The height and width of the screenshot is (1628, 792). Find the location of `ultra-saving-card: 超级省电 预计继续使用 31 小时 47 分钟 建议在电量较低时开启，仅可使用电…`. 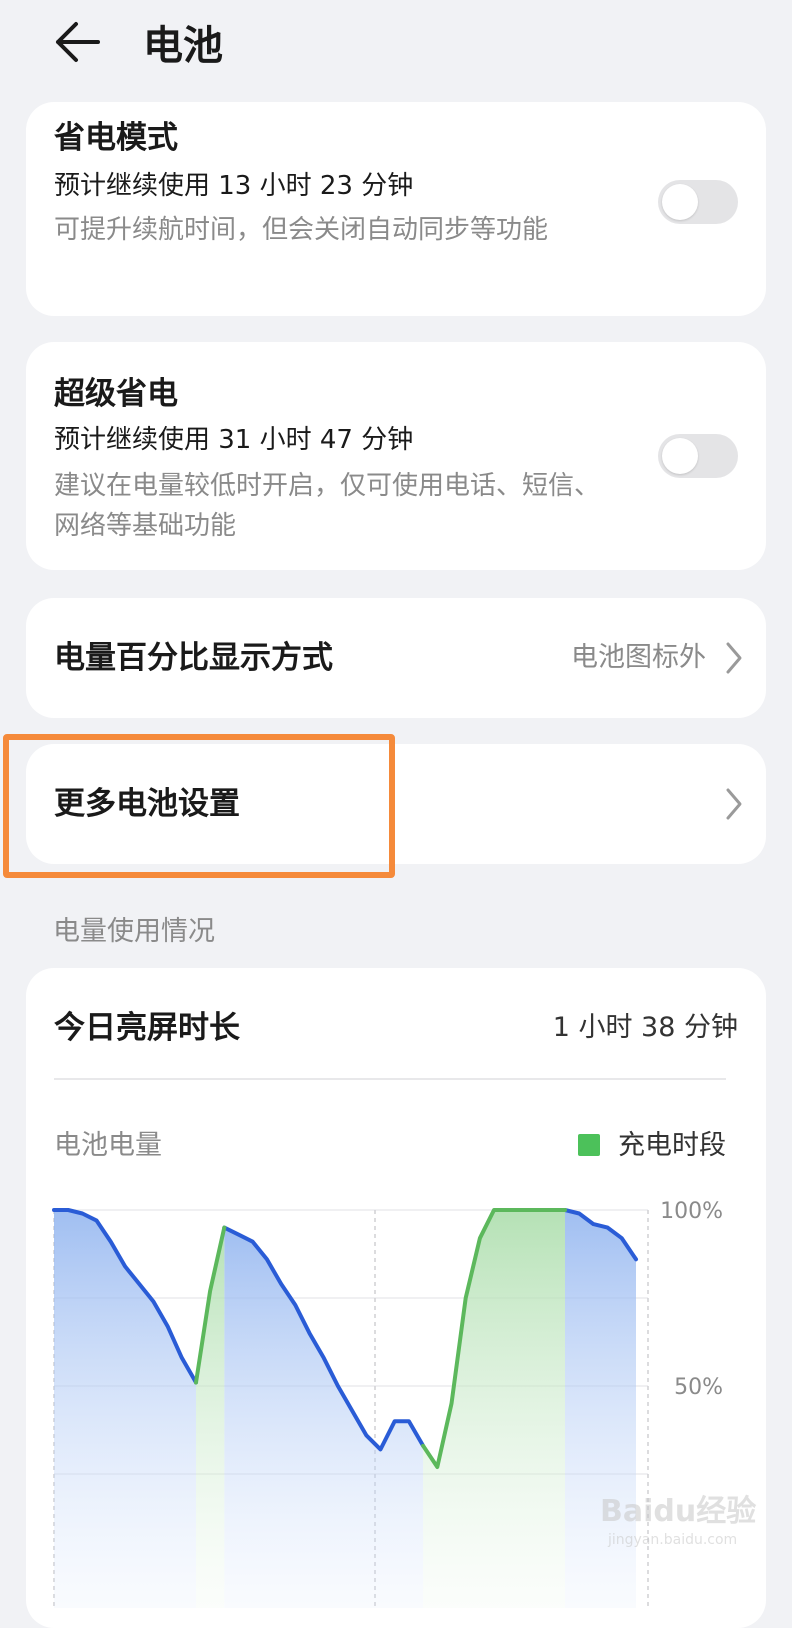

ultra-saving-card: 超级省电 预计继续使用 31 小时 47 分钟 建议在电量较低时开启，仅可使用电… is located at coordinates (396, 456).